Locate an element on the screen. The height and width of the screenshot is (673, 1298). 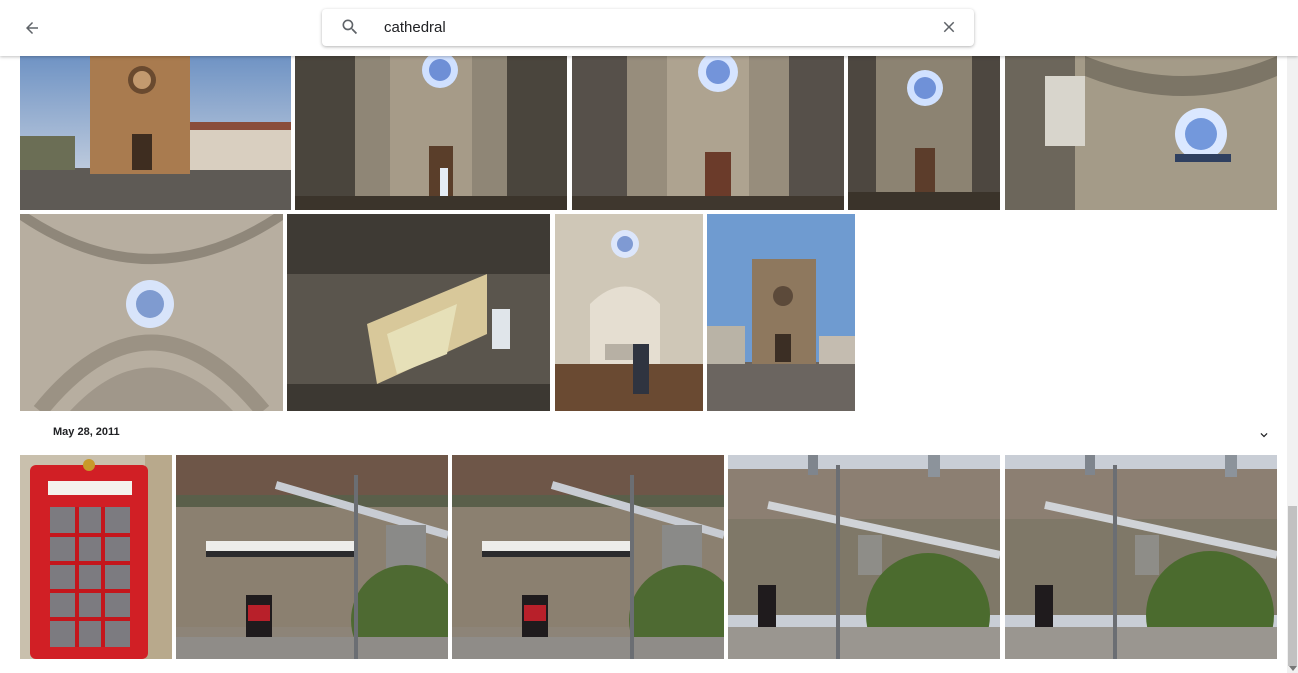
photo-vaulted-ceiling is located at coordinates (151, 312).